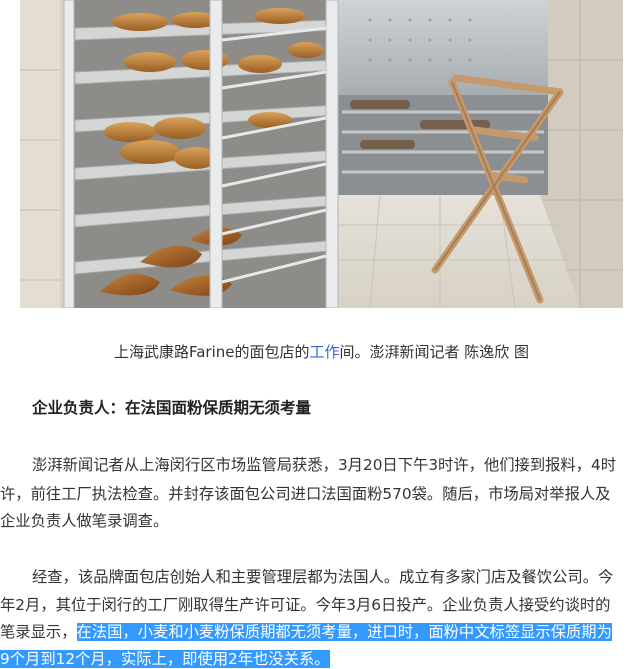 This screenshot has width=643, height=669. What do you see at coordinates (211, 352) in the screenshot?
I see `caption-text-before: 上海武康路Farine的面包店的` at bounding box center [211, 352].